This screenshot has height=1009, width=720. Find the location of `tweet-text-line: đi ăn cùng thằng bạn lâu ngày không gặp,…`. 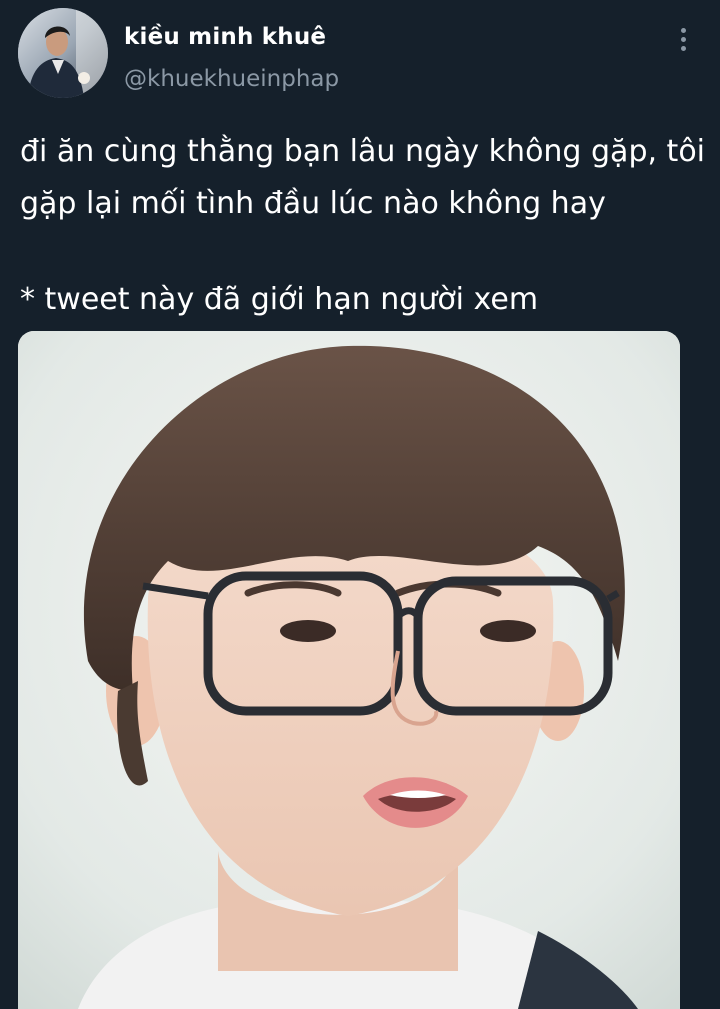

tweet-text-line: đi ăn cùng thằng bạn lâu ngày không gặp,… is located at coordinates (363, 151).